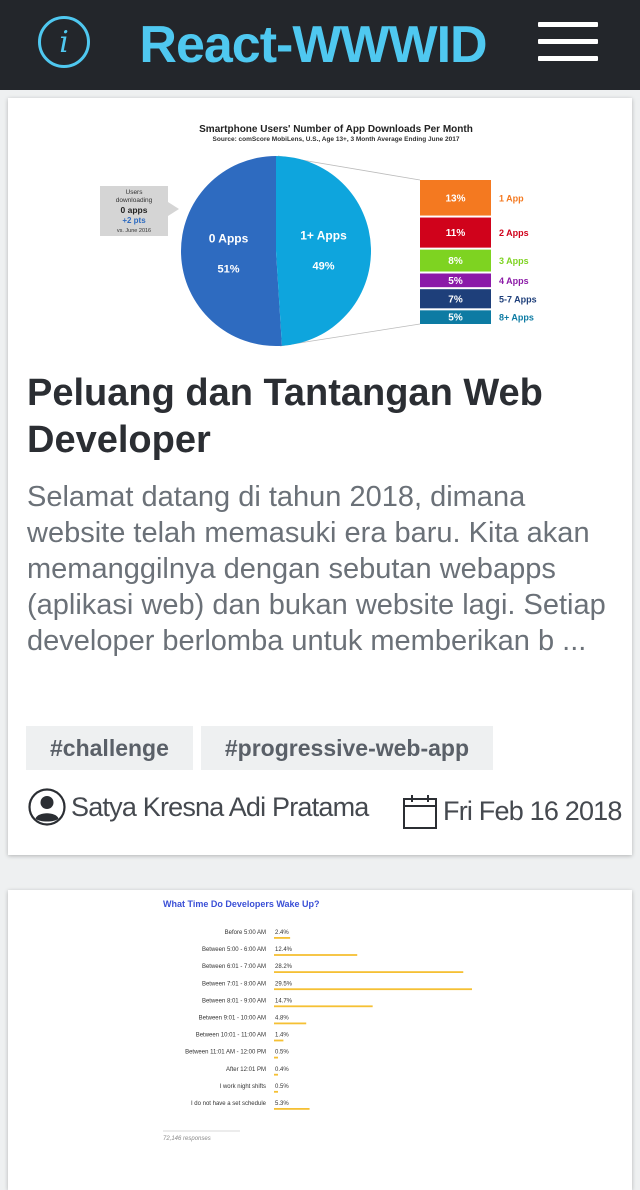 The image size is (640, 1190). Describe the element at coordinates (234, 950) in the screenshot. I see `bar-category-label: Between 5:00 - 6:00 AM` at that location.